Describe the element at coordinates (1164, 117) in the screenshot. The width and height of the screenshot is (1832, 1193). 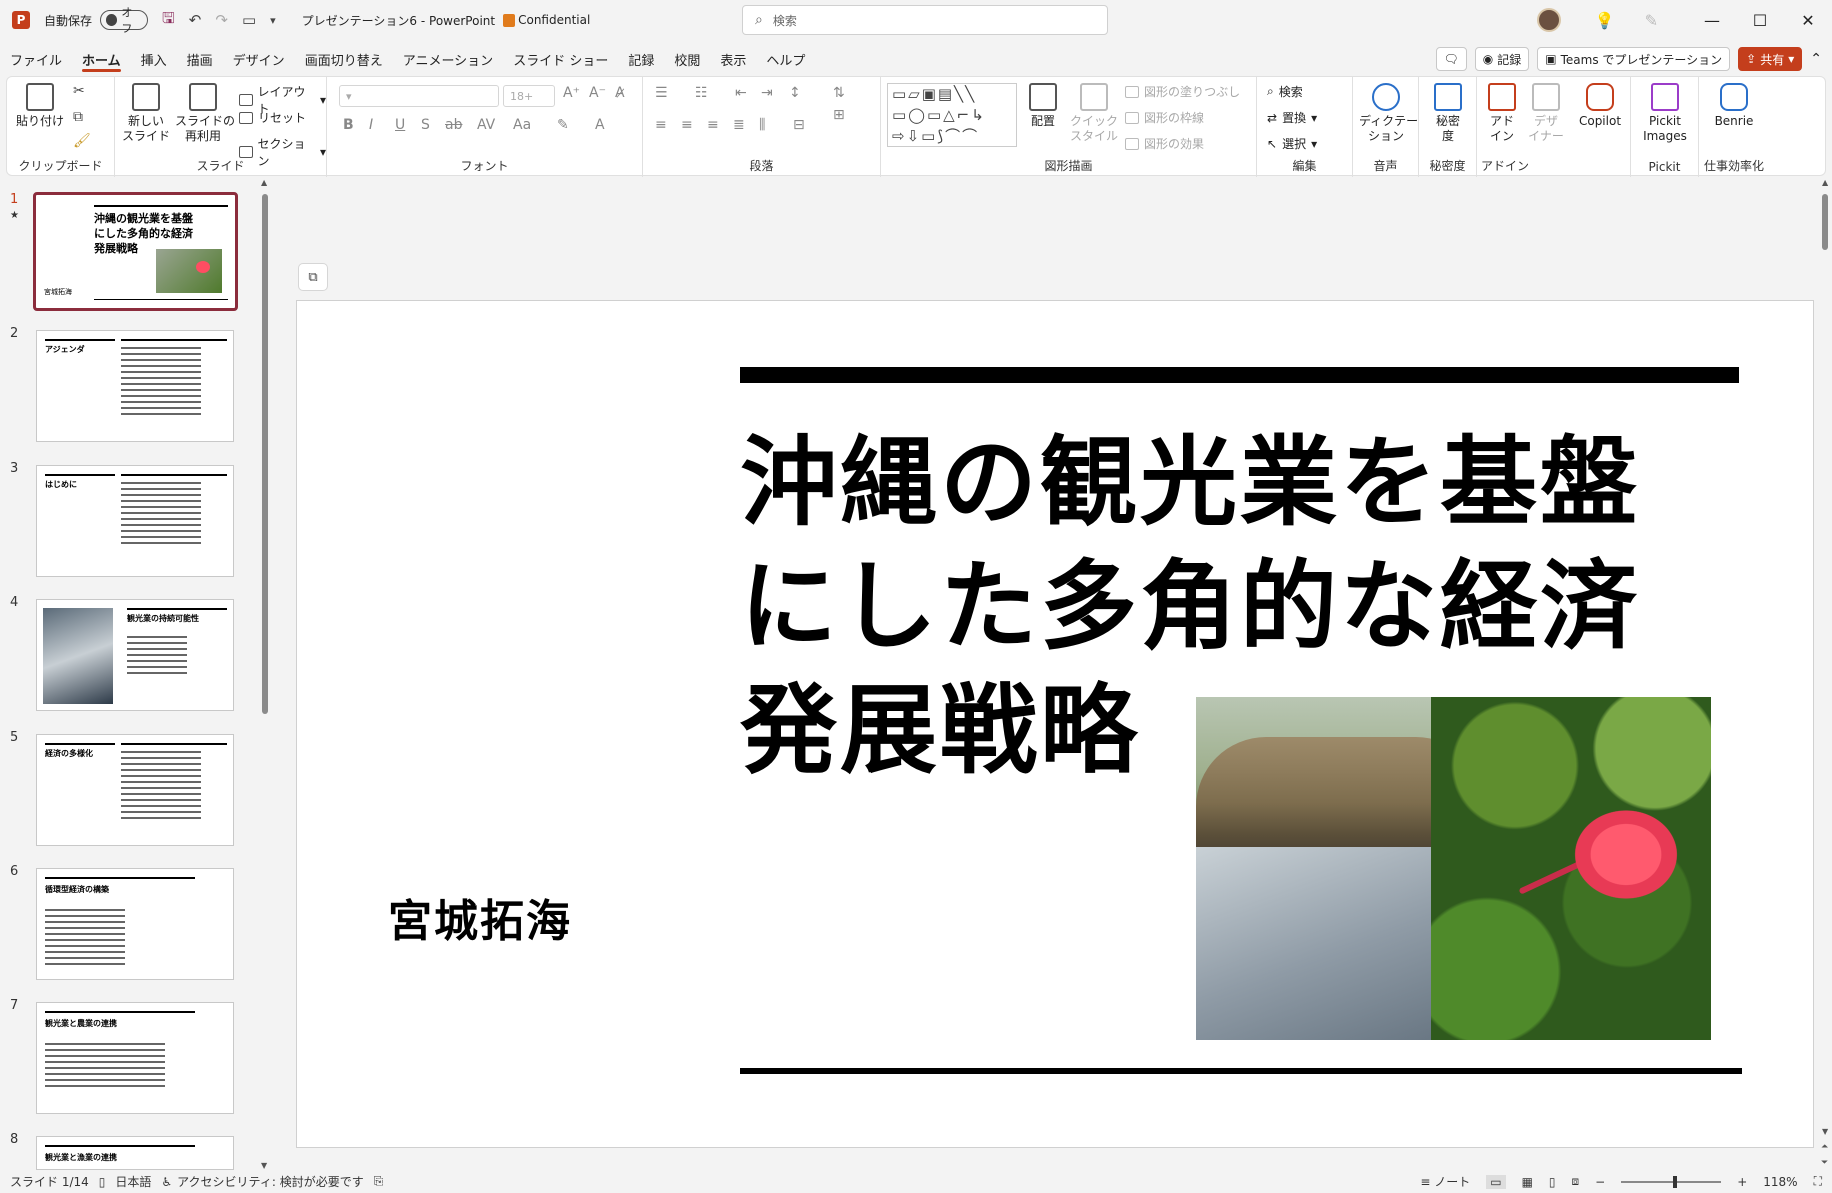
I see `shape-outline-button: 図形の枠線` at that location.